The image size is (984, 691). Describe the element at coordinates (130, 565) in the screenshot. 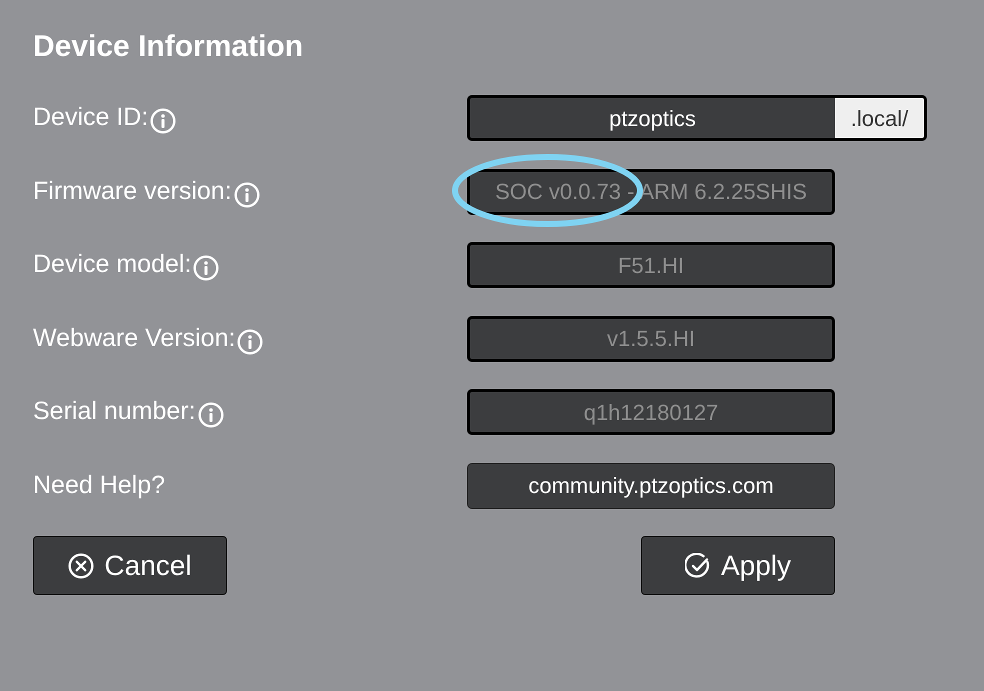

I see `cancel-button: Cancel` at that location.